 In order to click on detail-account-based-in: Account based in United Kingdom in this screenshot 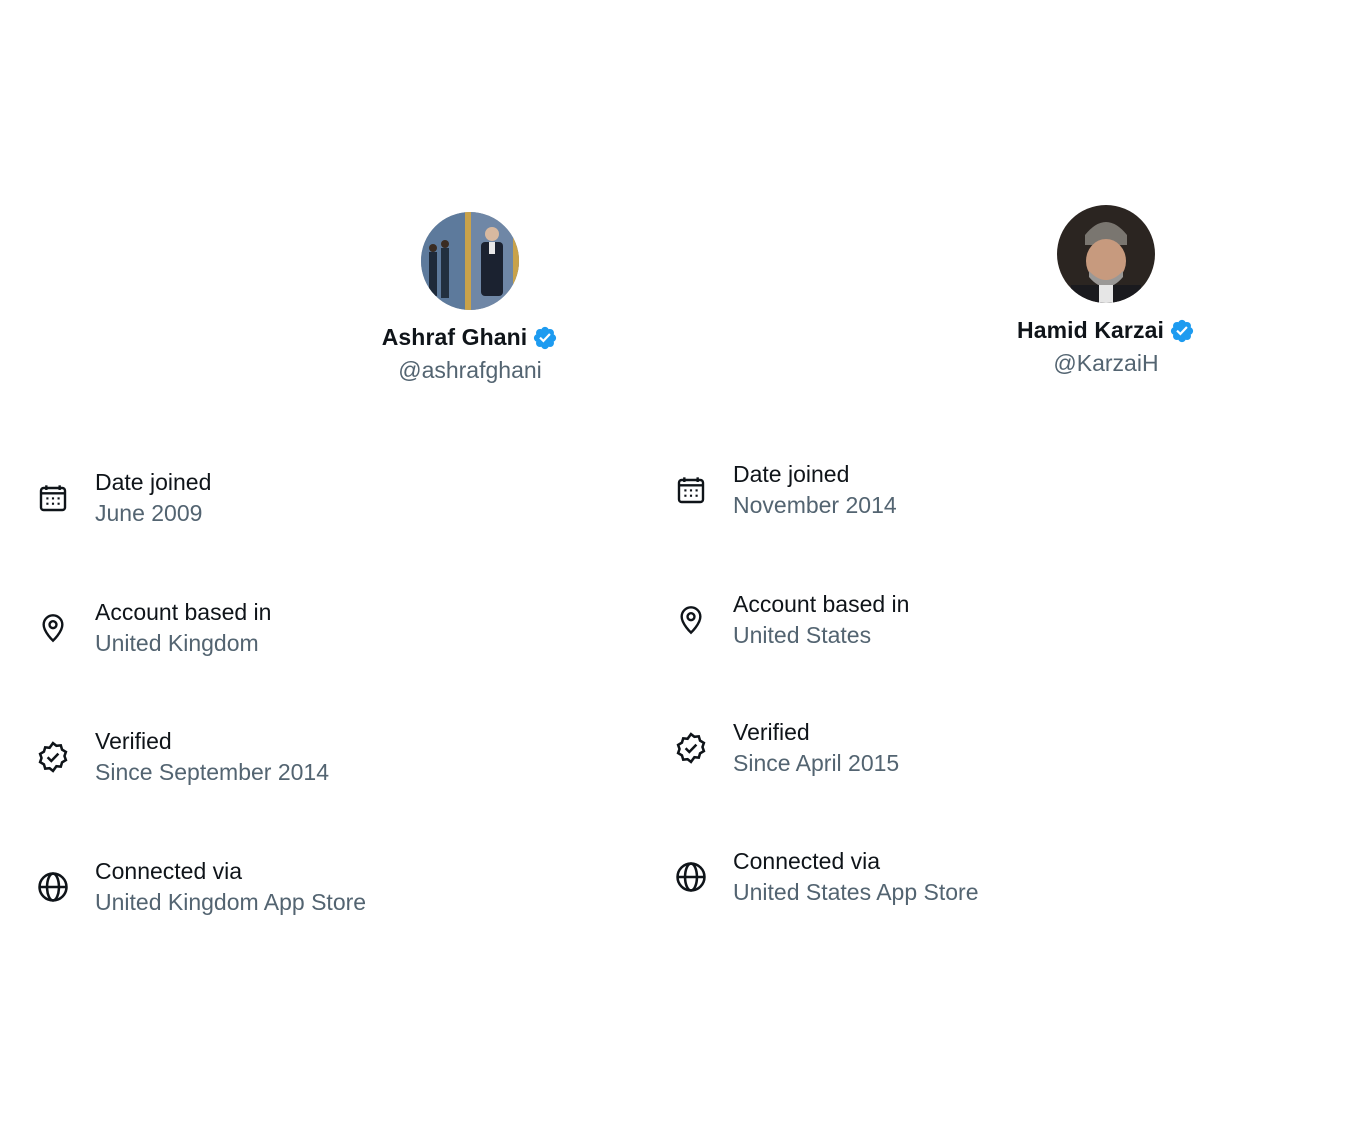, I will do `click(153, 628)`.